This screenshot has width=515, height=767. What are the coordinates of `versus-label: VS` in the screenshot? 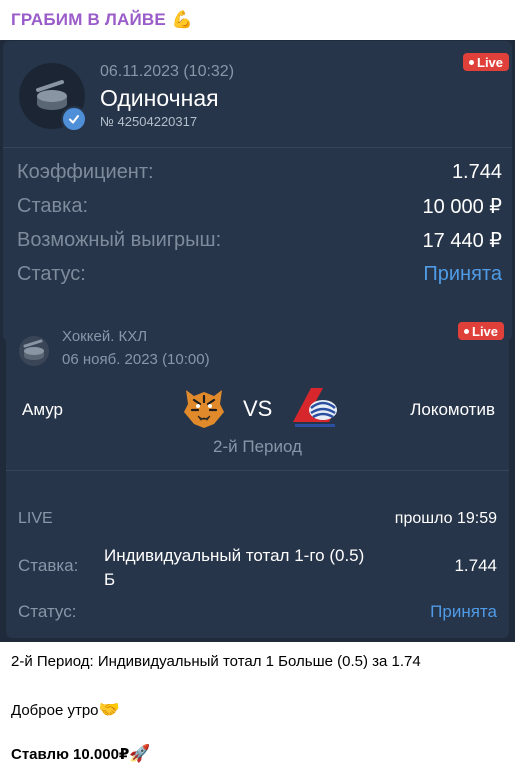 It's located at (258, 408).